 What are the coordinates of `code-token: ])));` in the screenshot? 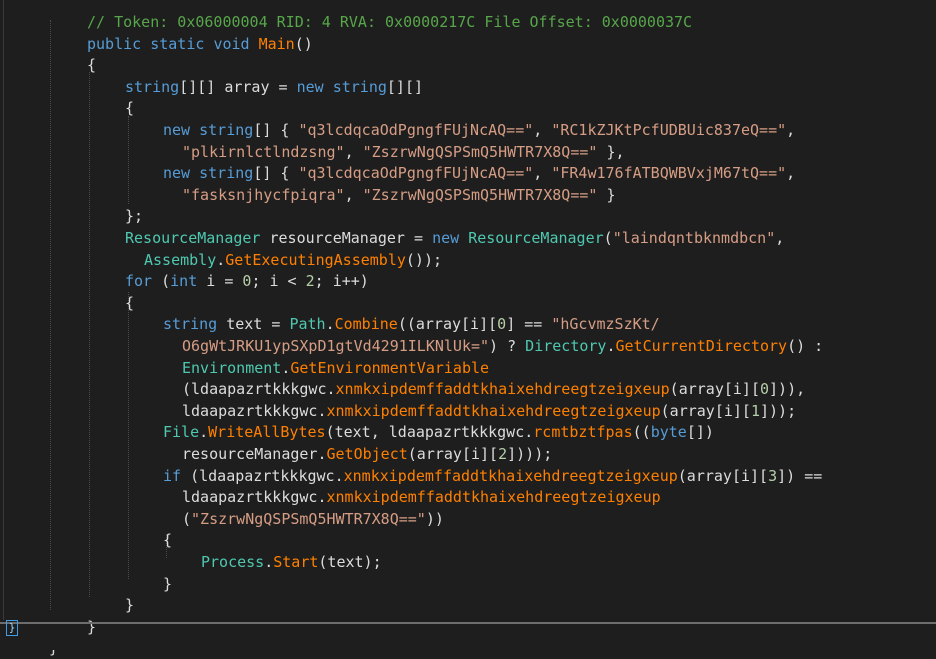 It's located at (530, 454).